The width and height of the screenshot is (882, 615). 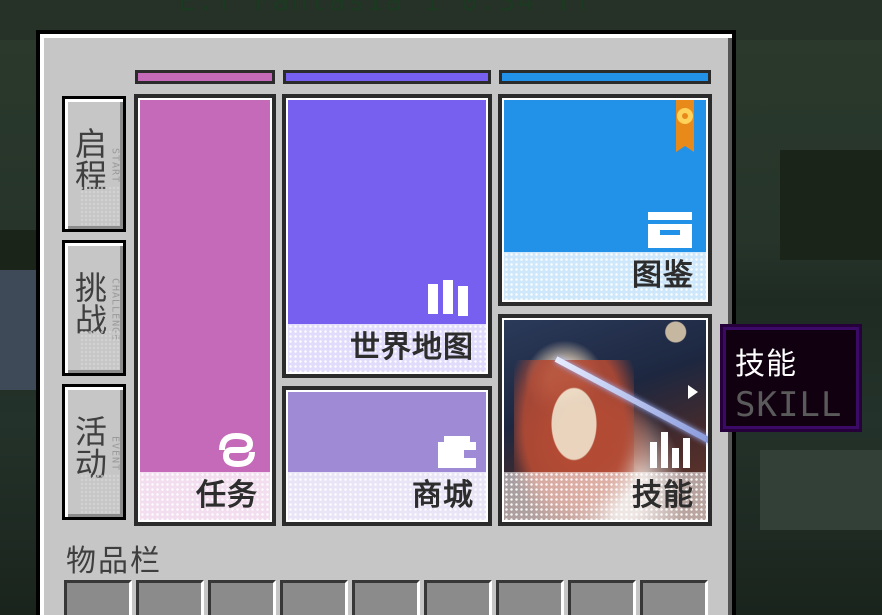 What do you see at coordinates (387, 236) in the screenshot?
I see `world-map-tile: 世界地图` at bounding box center [387, 236].